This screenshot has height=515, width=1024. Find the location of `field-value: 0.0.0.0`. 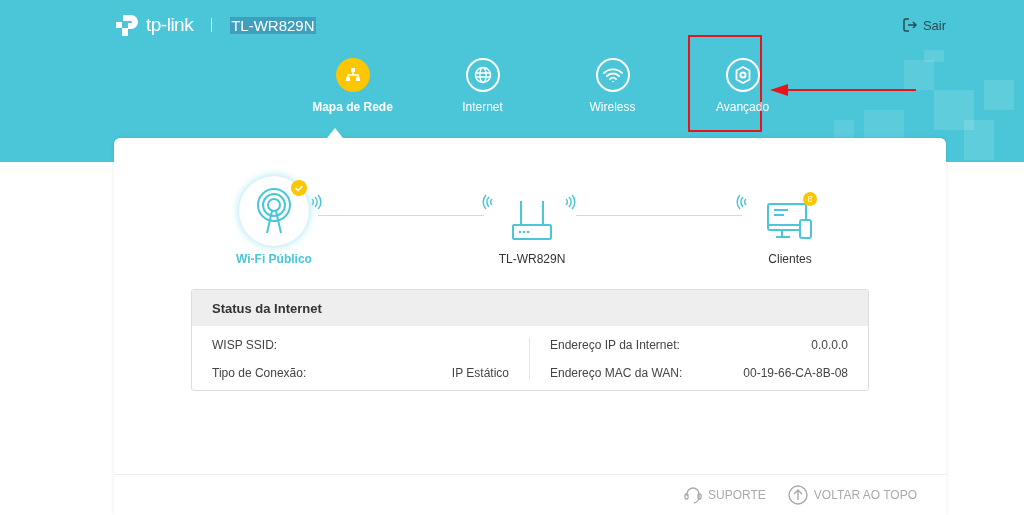

field-value: 0.0.0.0 is located at coordinates (829, 345).